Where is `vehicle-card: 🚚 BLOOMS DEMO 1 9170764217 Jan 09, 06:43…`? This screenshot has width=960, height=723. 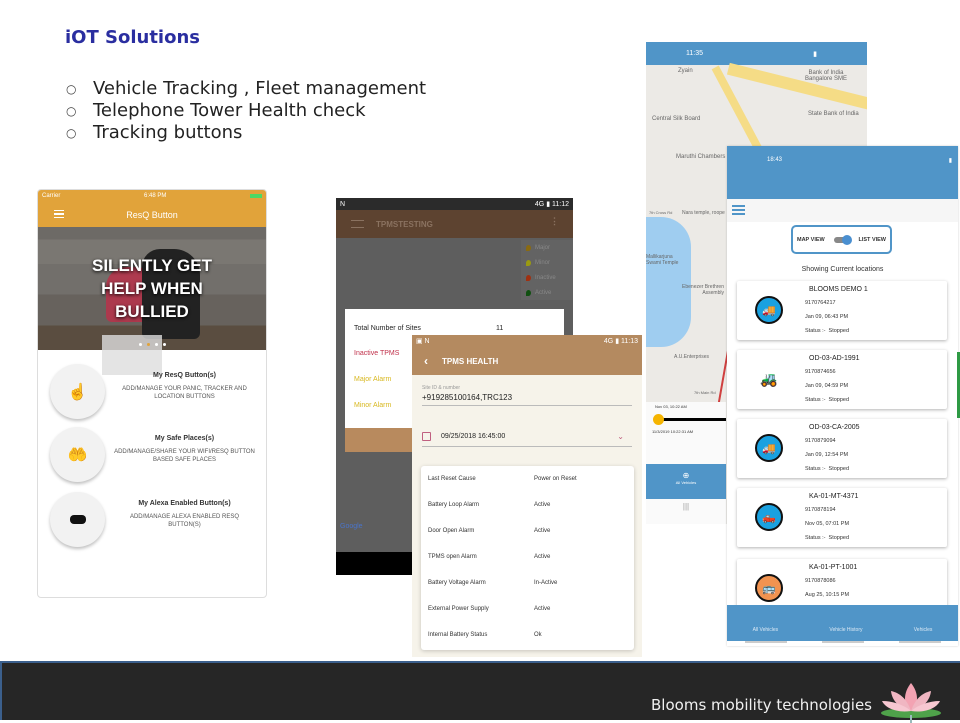
vehicle-card: 🚚 BLOOMS DEMO 1 9170764217 Jan 09, 06:43… is located at coordinates (842, 310).